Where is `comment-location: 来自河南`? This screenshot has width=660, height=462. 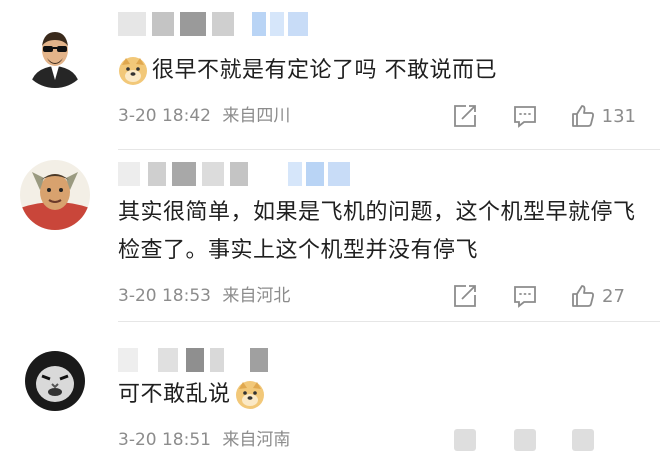 comment-location: 来自河南 is located at coordinates (256, 440).